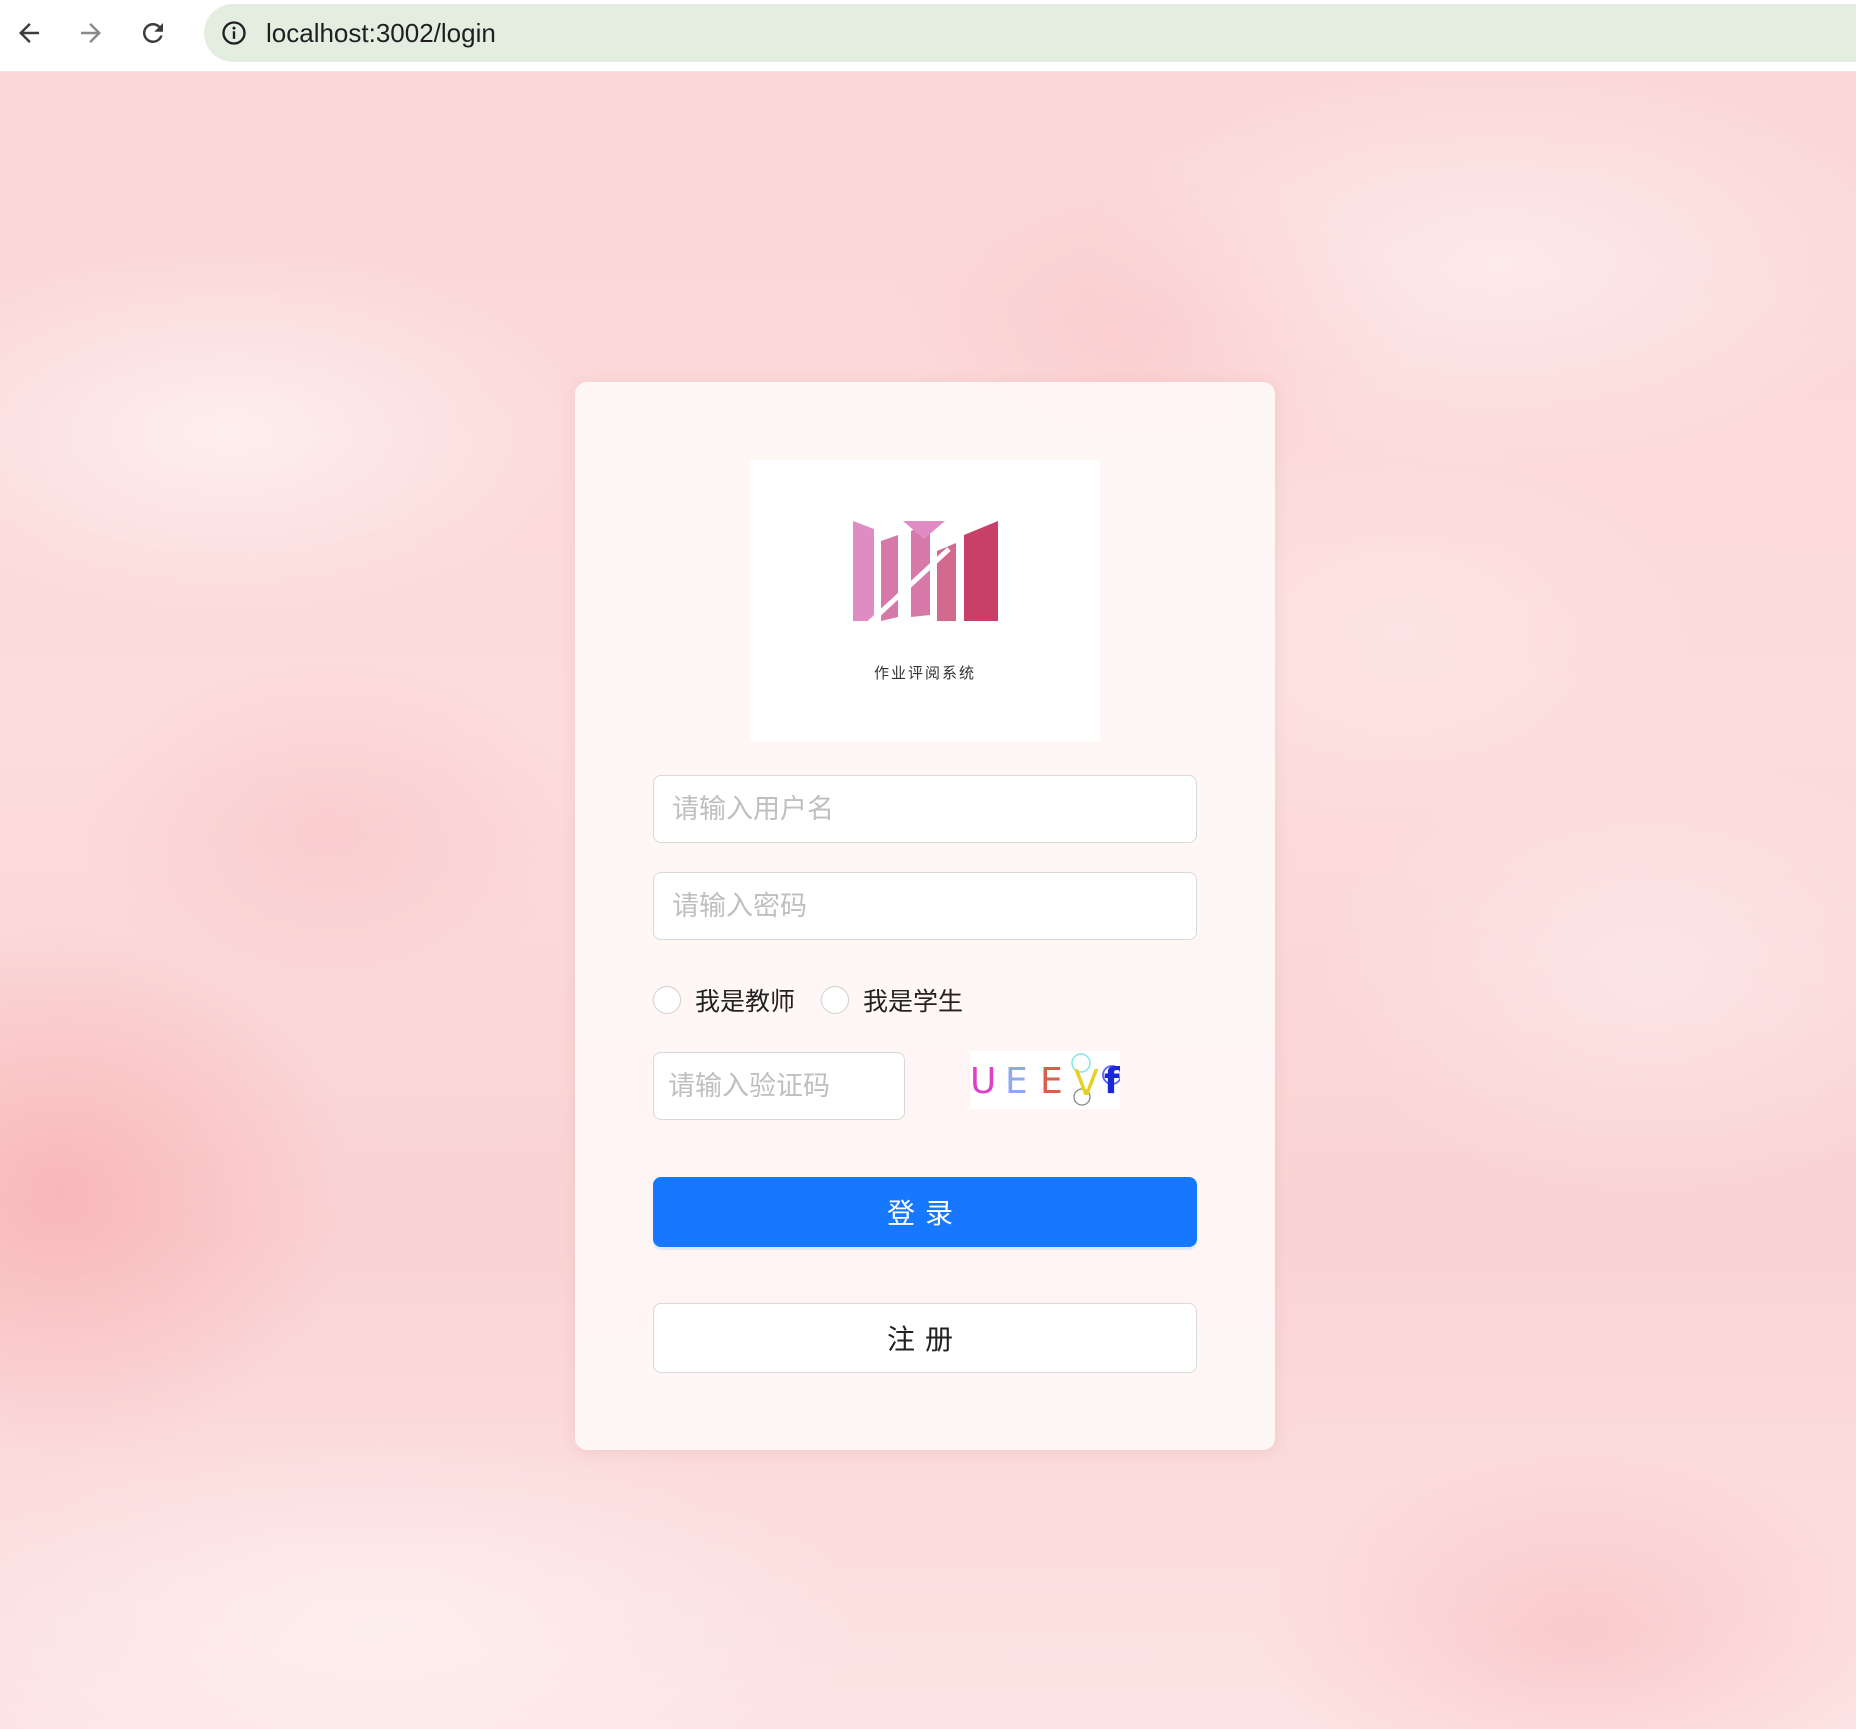  What do you see at coordinates (1112, 1081) in the screenshot?
I see `captcha-char: f` at bounding box center [1112, 1081].